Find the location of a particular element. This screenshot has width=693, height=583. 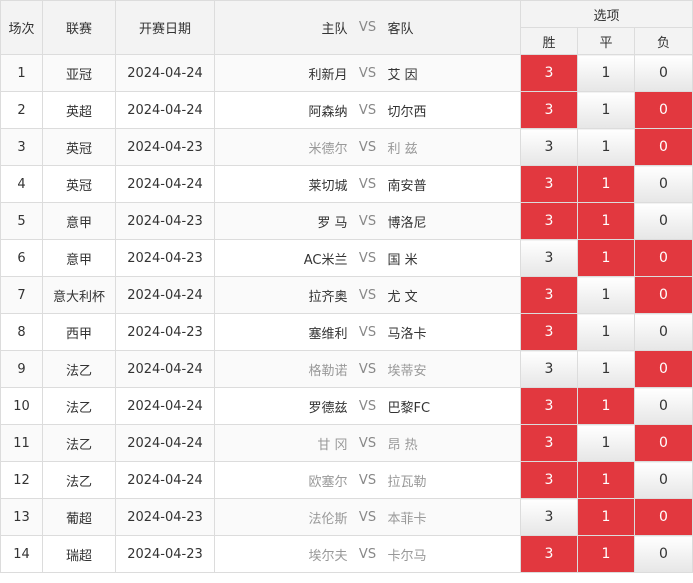

table-row: 4 英冠 2024-04-24 莱切城 VS 南安普 3 1 0 is located at coordinates (346, 184).